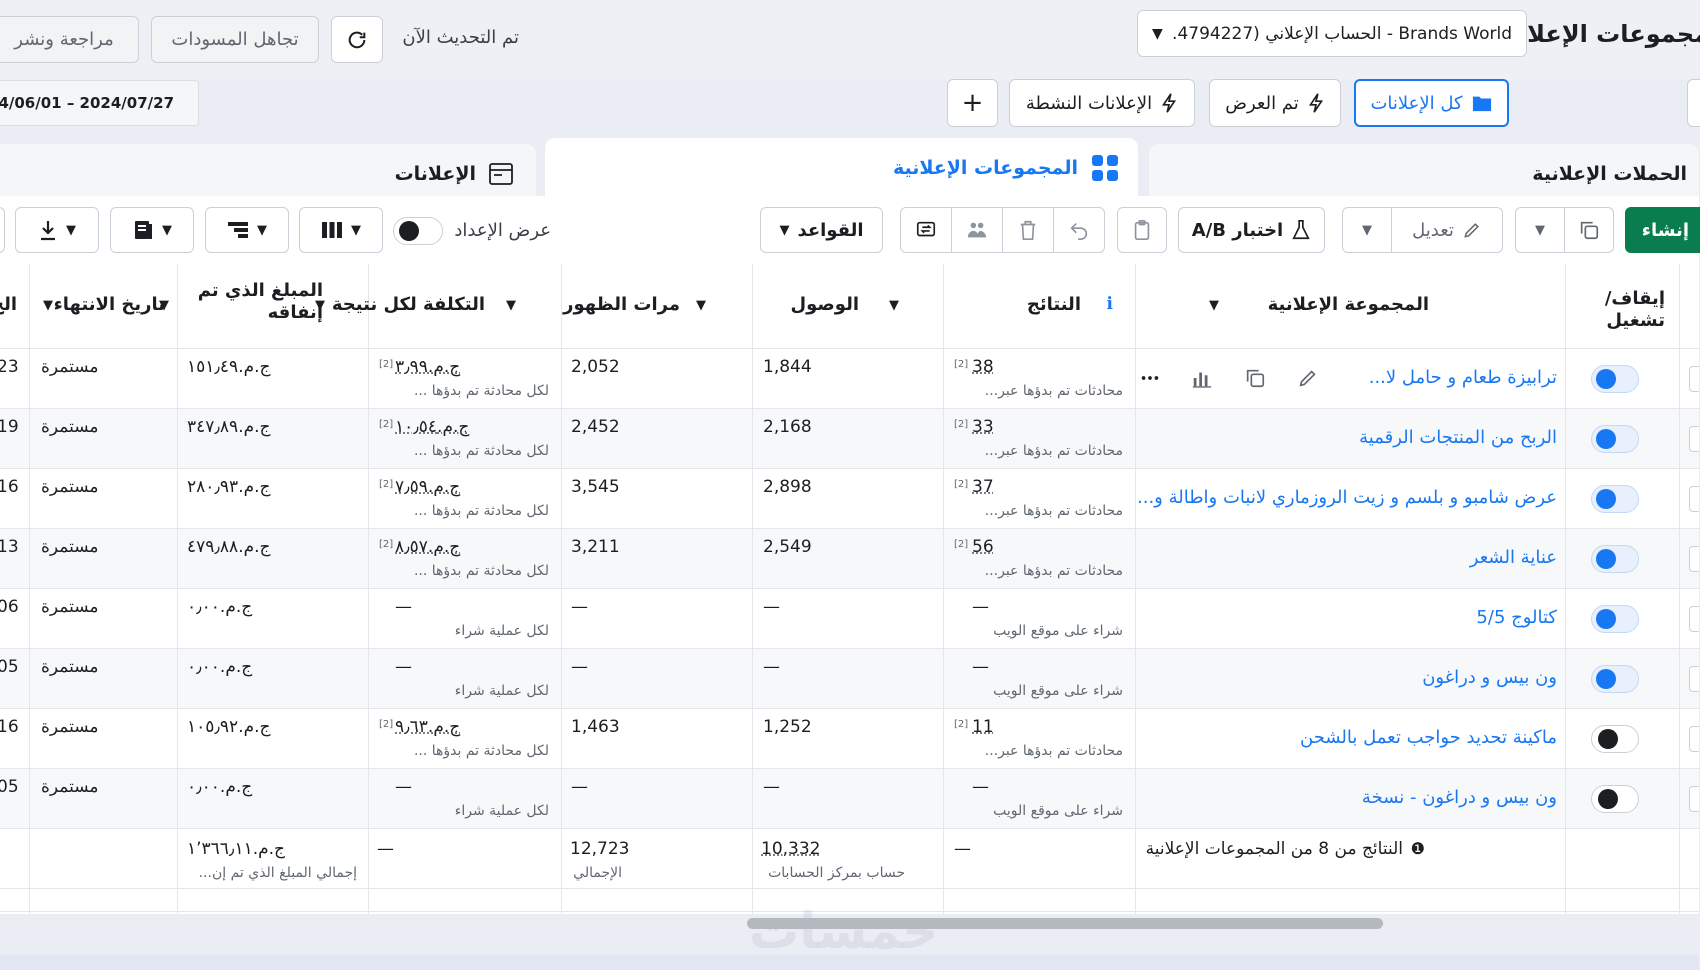 The width and height of the screenshot is (1700, 970). What do you see at coordinates (428, 367) in the screenshot?
I see `cost-per-result-value: ج.م.٣٫٩٩` at bounding box center [428, 367].